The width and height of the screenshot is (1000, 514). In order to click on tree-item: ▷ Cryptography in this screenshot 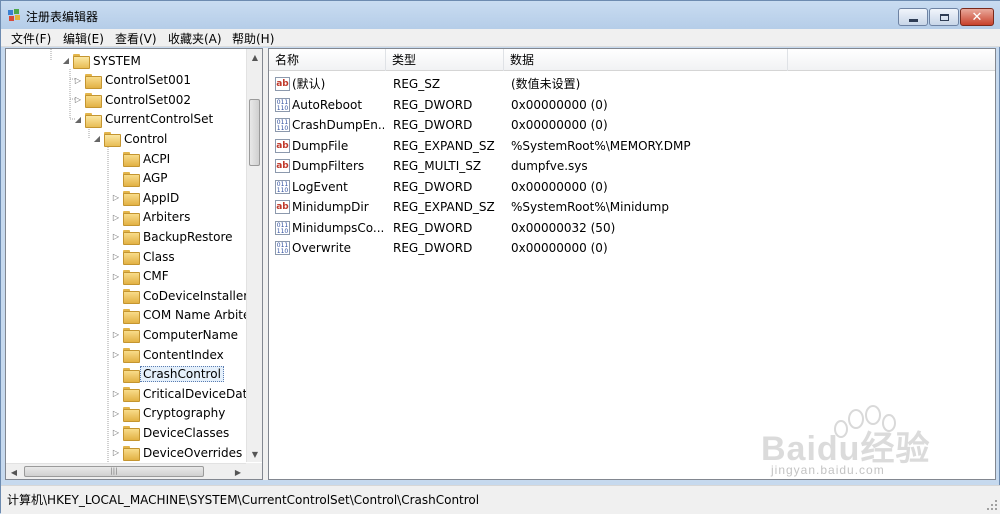, I will do `click(168, 413)`.